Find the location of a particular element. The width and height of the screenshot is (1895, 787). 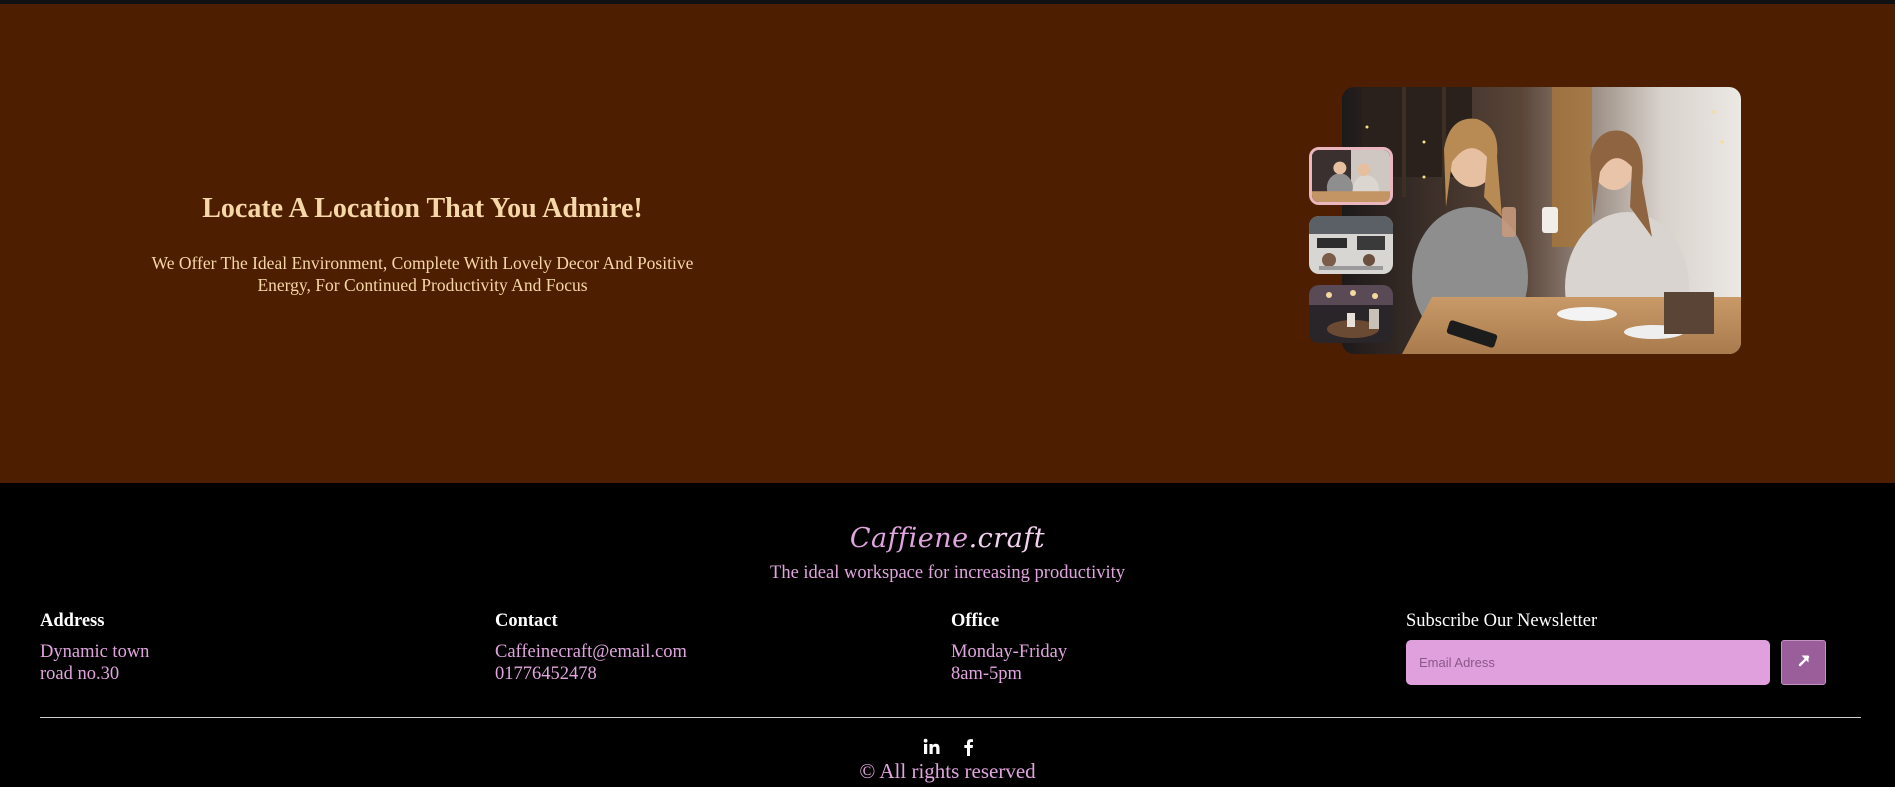

newsletter-heading: Subscribe Our Newsletter is located at coordinates (1502, 621).